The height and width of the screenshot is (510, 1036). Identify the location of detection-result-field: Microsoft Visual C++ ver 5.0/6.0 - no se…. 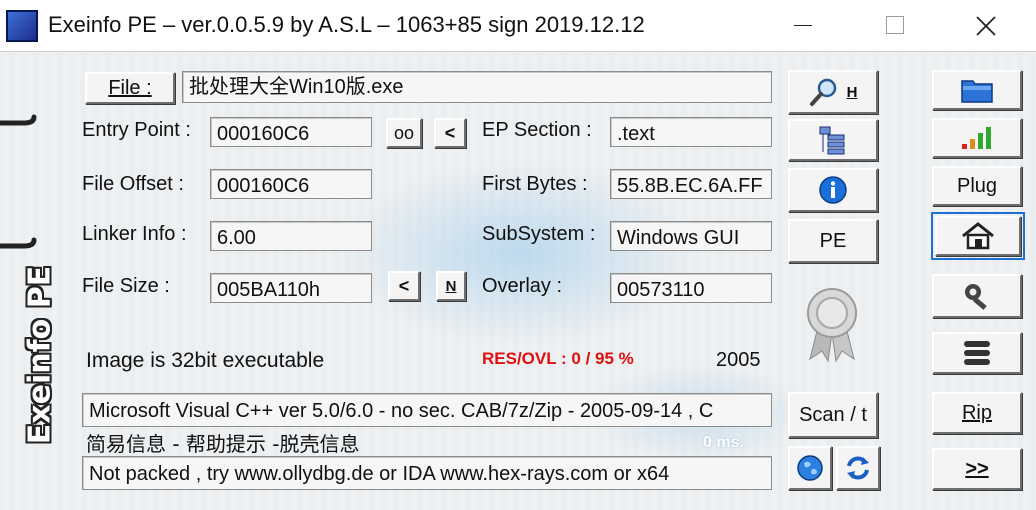
(427, 410).